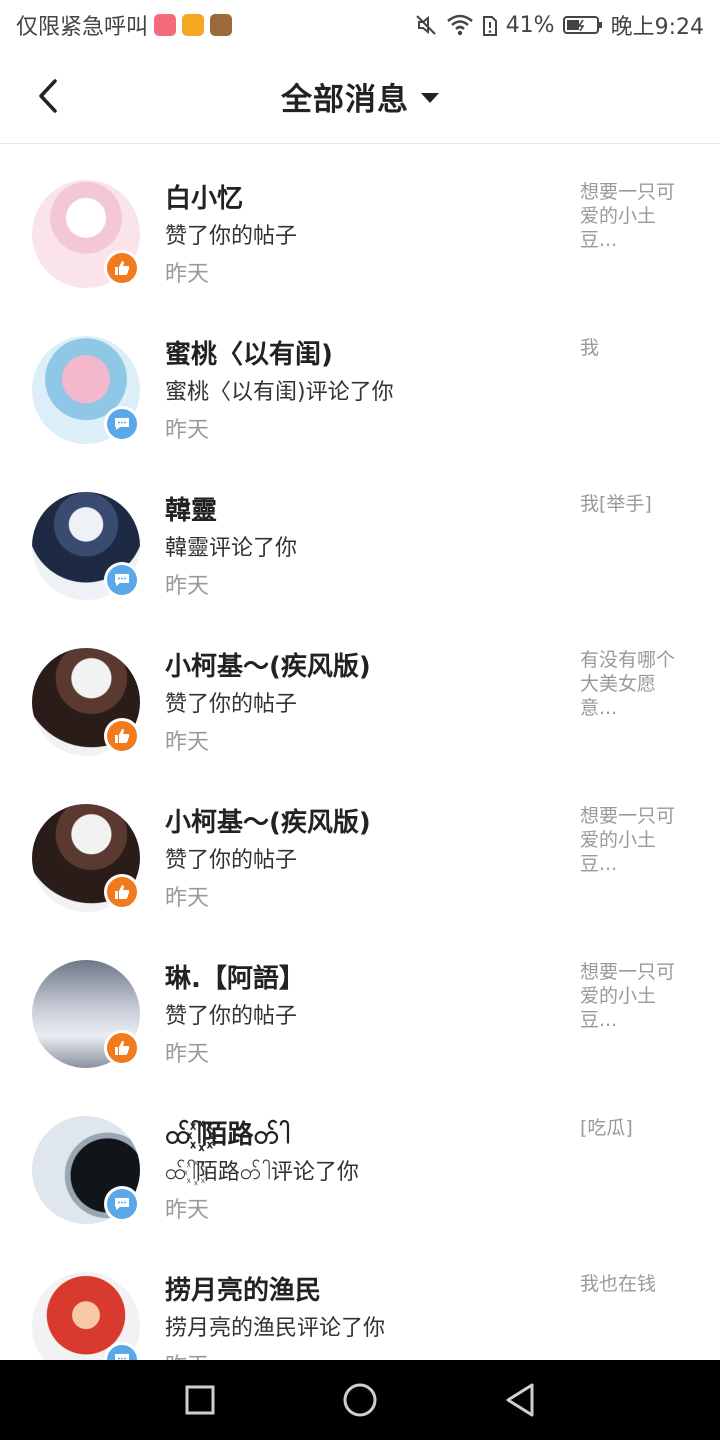 The image size is (720, 1440). Describe the element at coordinates (360, 1298) in the screenshot. I see `message-item: 捞月亮的渔民 捞月亮的渔民评论了你 昨天 我也在钱` at that location.